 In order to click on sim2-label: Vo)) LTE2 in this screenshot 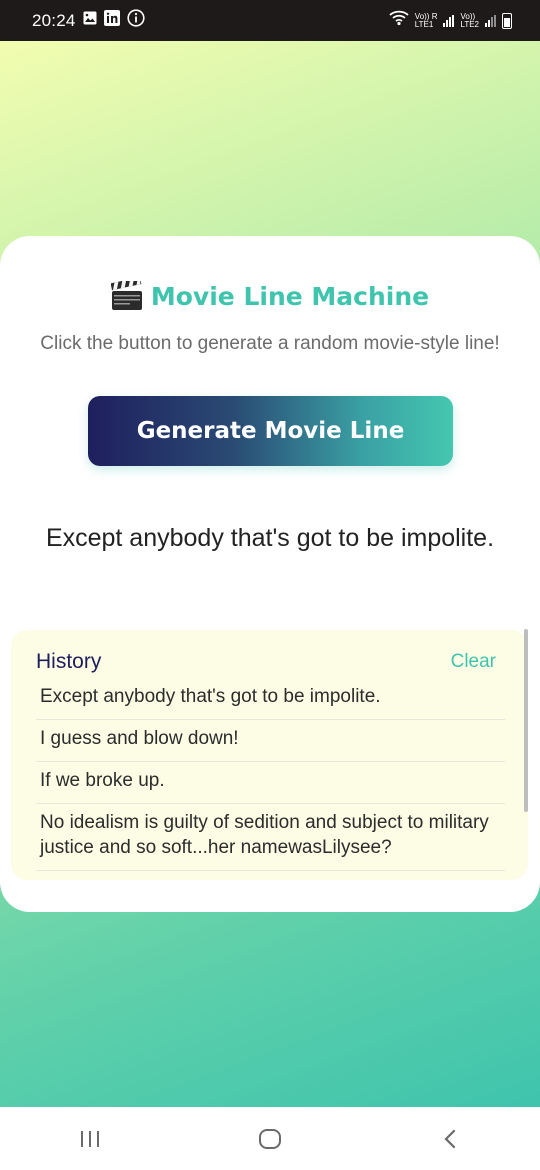, I will do `click(469, 20)`.